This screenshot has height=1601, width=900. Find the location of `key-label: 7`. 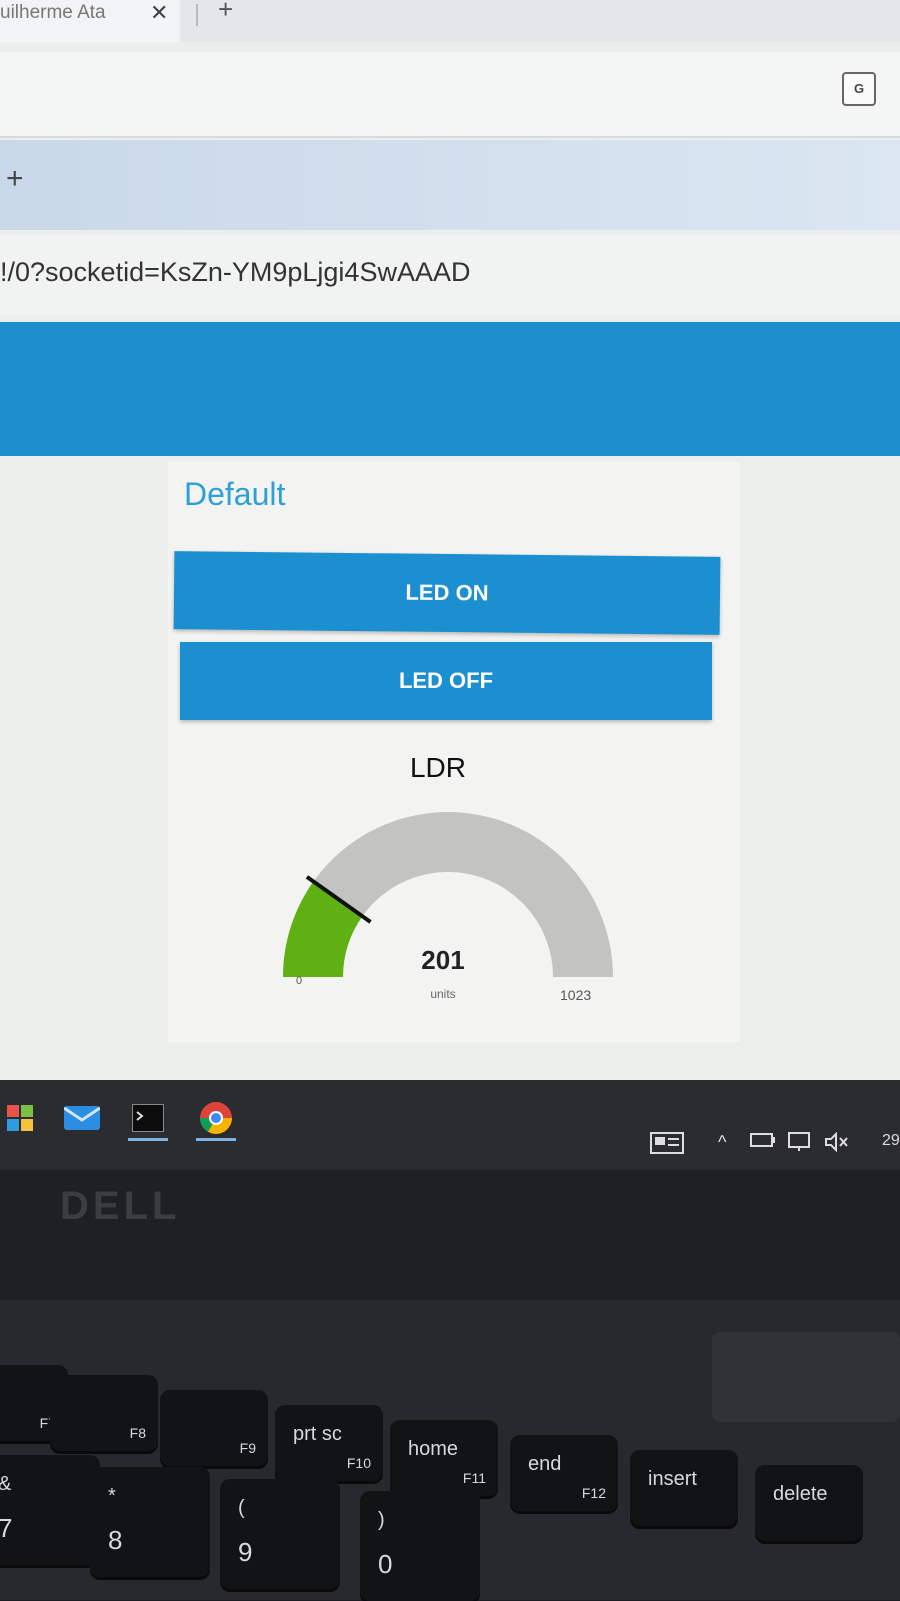

key-label: 7 is located at coordinates (6, 1528).